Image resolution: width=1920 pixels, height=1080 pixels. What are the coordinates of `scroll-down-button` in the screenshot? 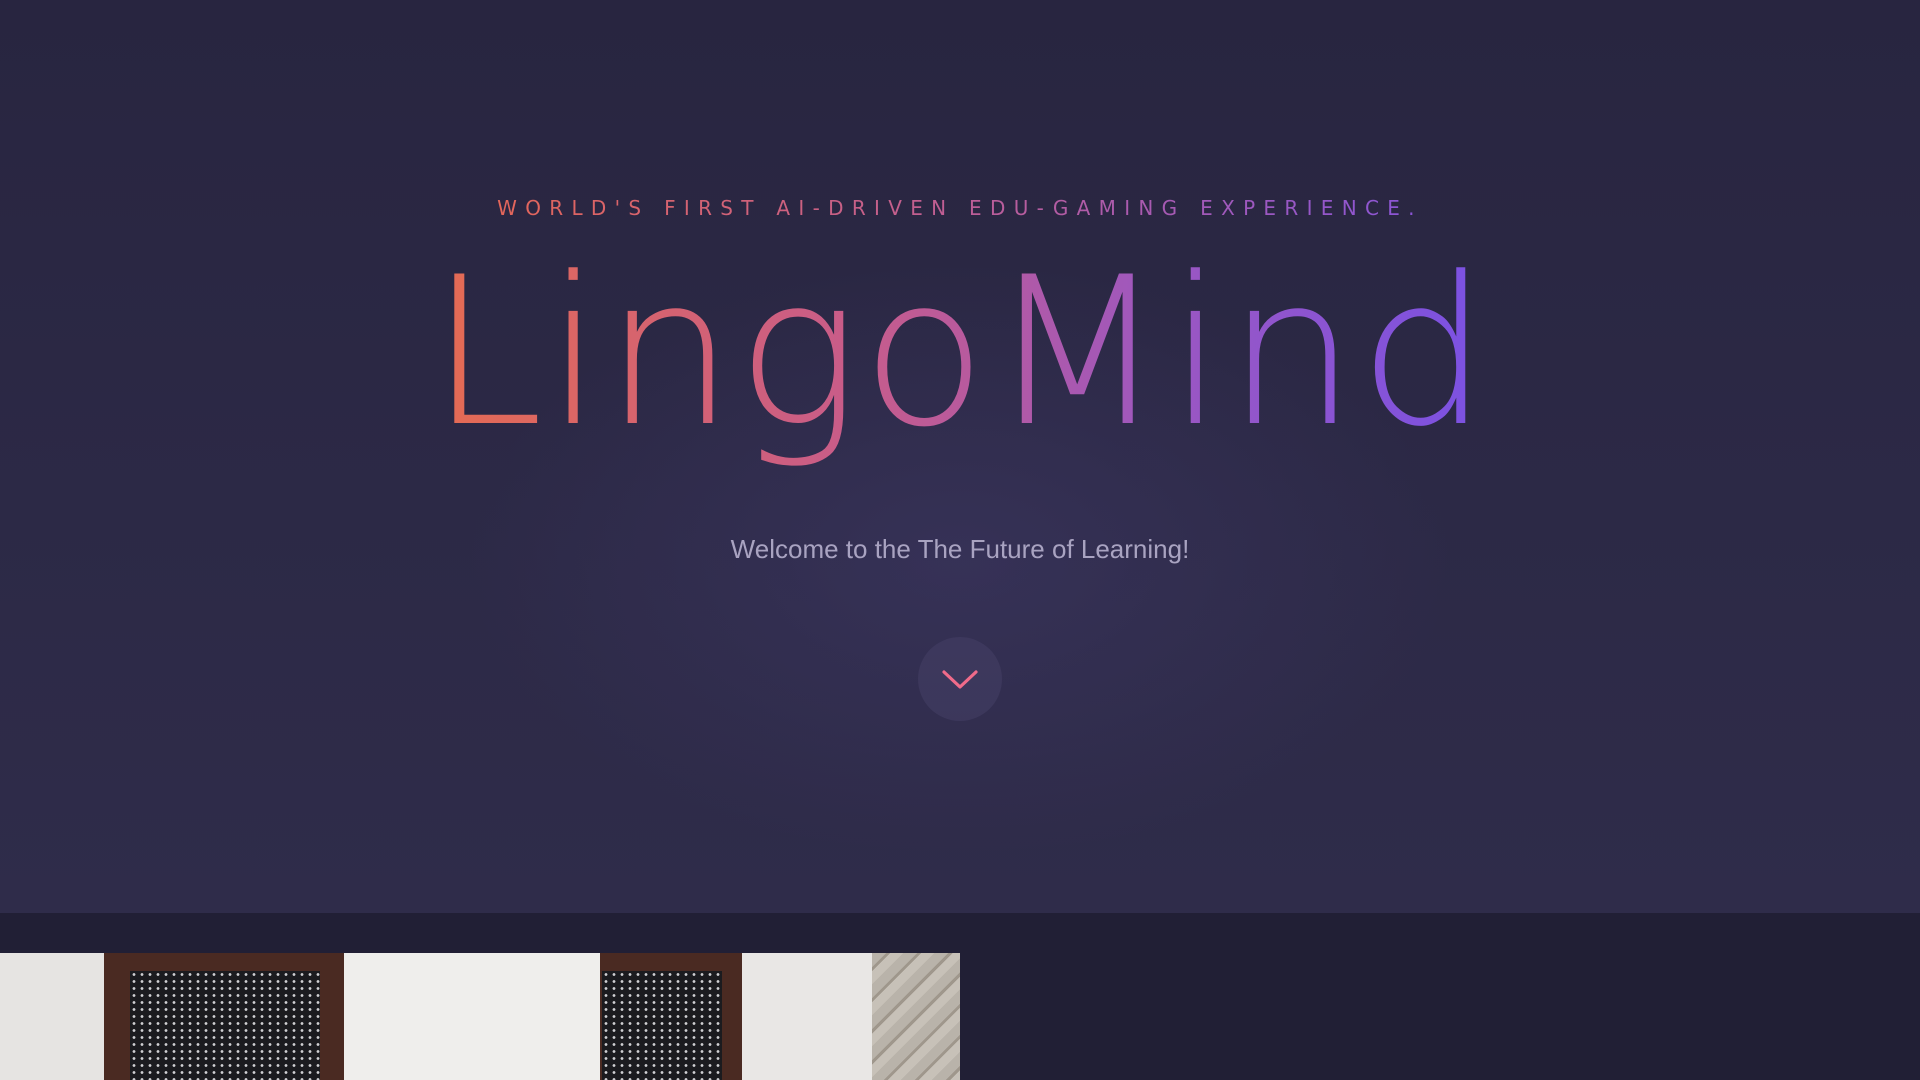 It's located at (960, 679).